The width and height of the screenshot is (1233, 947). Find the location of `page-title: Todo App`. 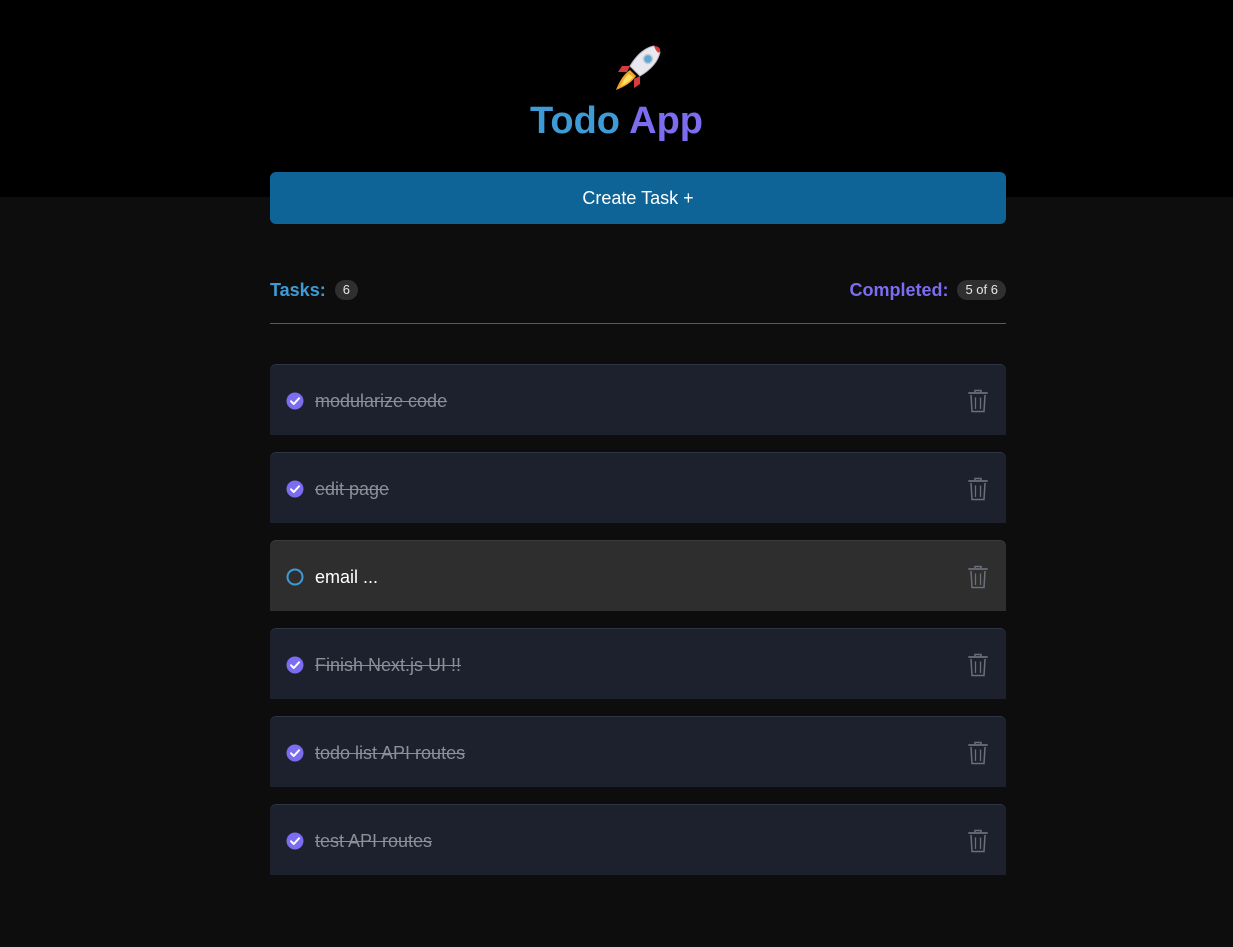

page-title: Todo App is located at coordinates (616, 121).